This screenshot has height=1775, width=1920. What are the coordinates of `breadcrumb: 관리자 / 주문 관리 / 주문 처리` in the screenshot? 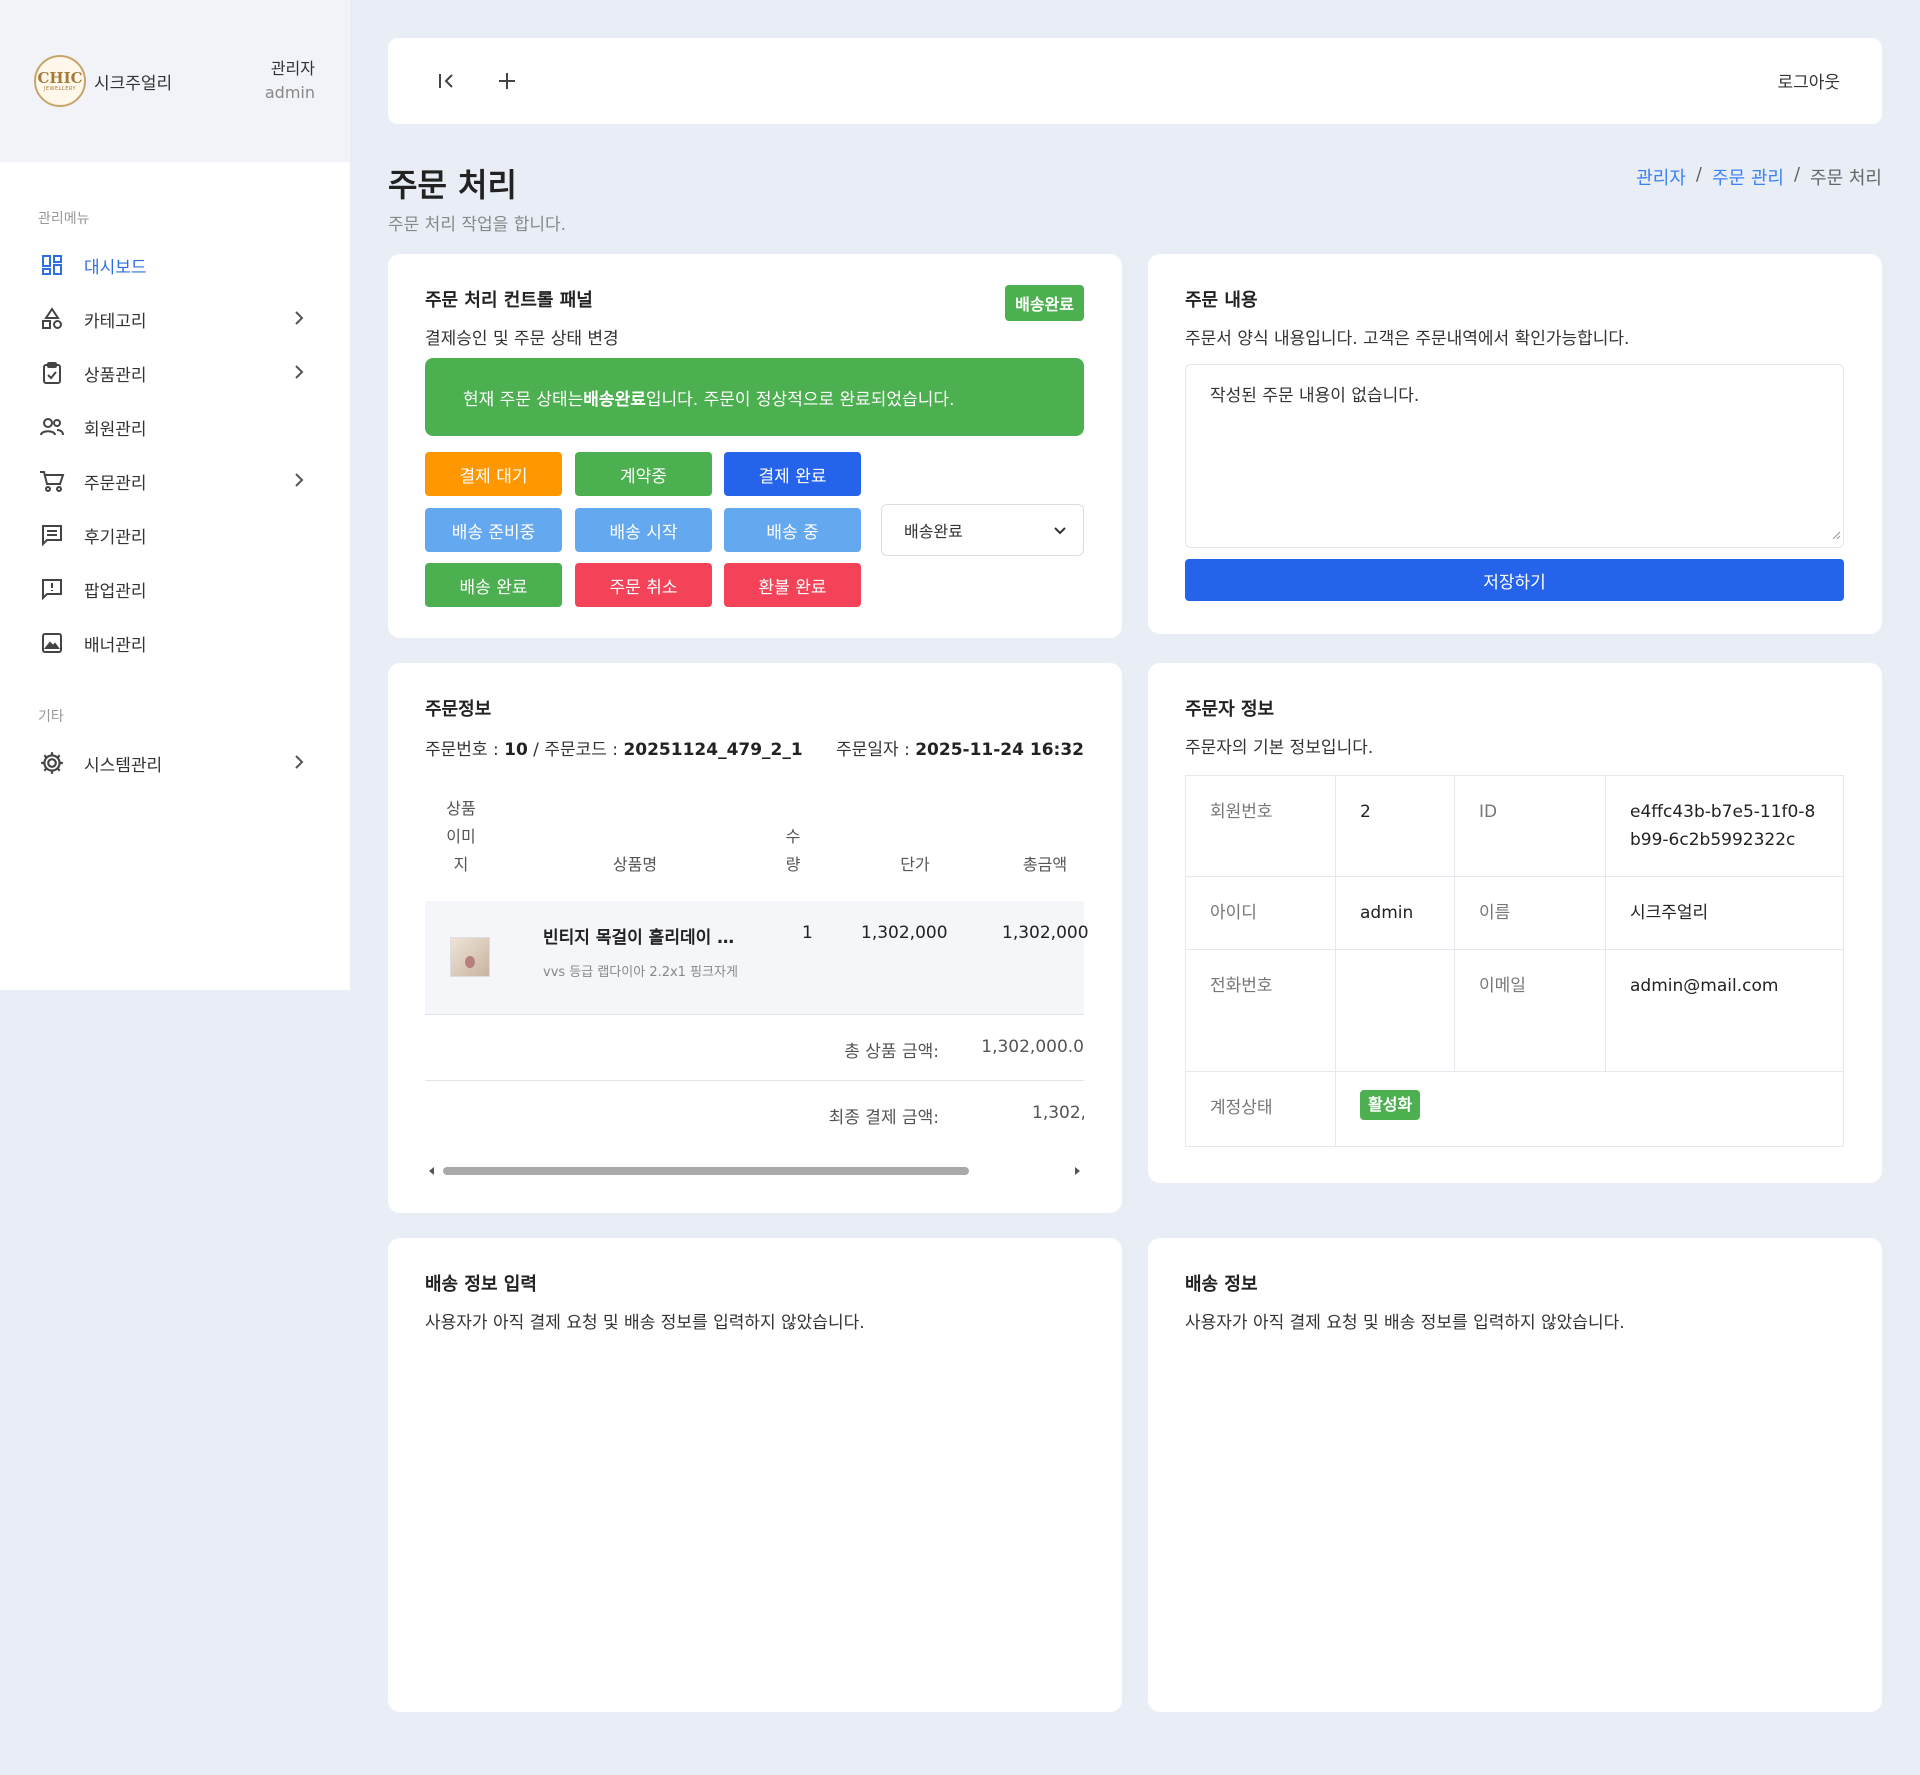 It's located at (1759, 177).